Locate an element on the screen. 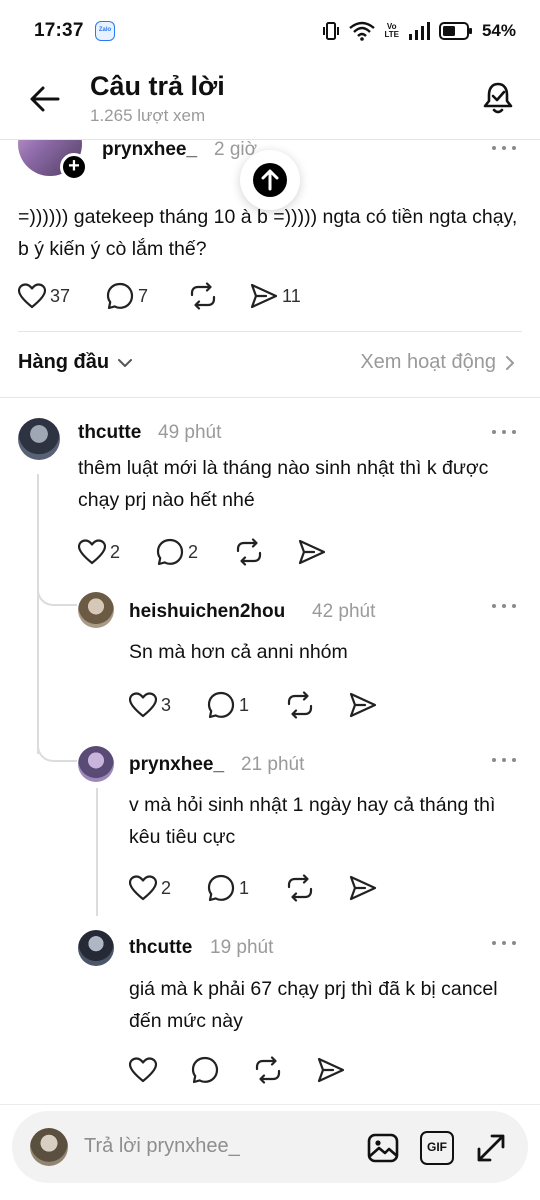  like-count: 2 is located at coordinates (115, 551).